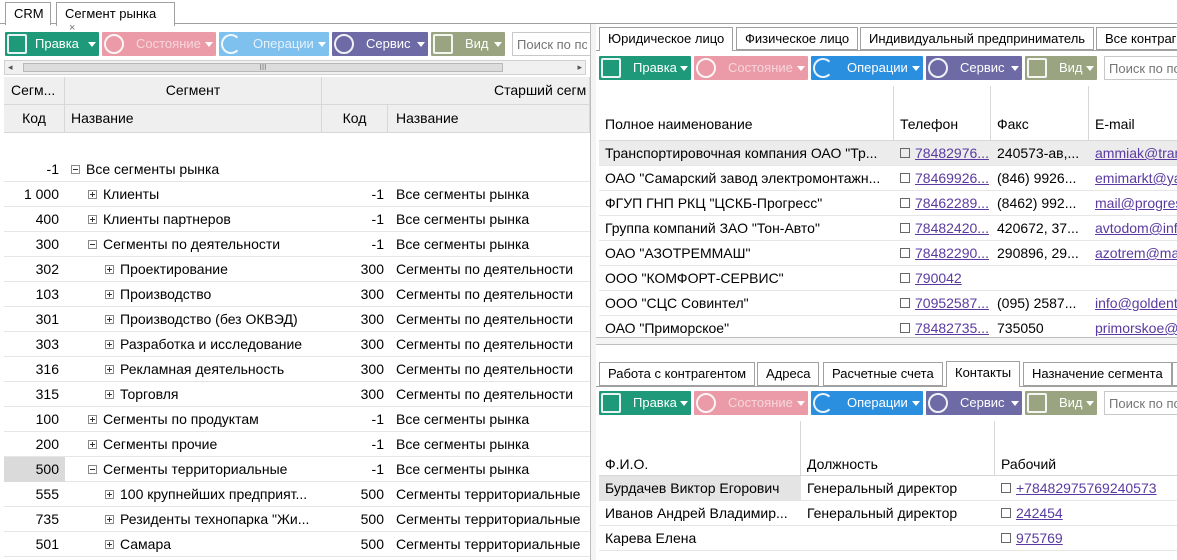 The width and height of the screenshot is (1177, 560). What do you see at coordinates (297, 444) in the screenshot?
I see `table-row: 200 Сегменты прочие -1 Все сегменты рынка` at bounding box center [297, 444].